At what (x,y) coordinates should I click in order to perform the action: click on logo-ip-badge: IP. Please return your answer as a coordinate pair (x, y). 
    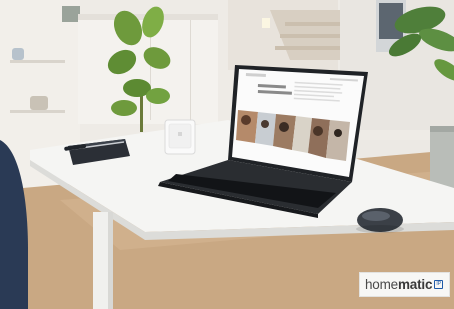
    Looking at the image, I should click on (439, 284).